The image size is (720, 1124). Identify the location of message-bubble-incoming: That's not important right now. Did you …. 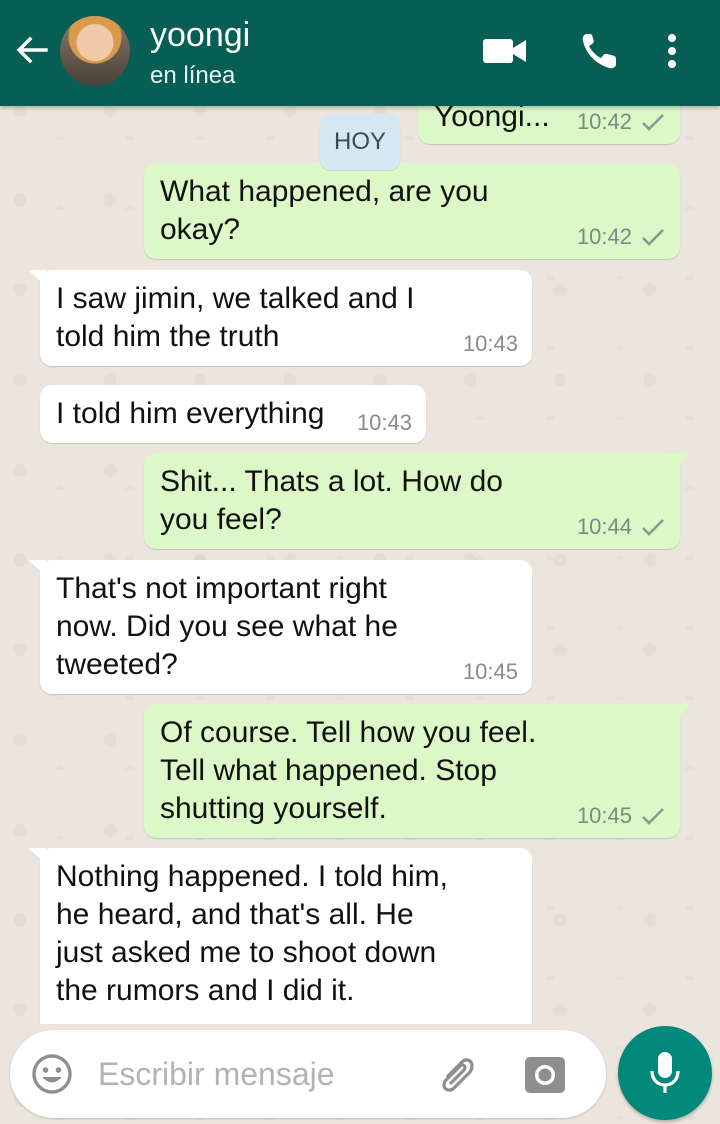
(280, 627).